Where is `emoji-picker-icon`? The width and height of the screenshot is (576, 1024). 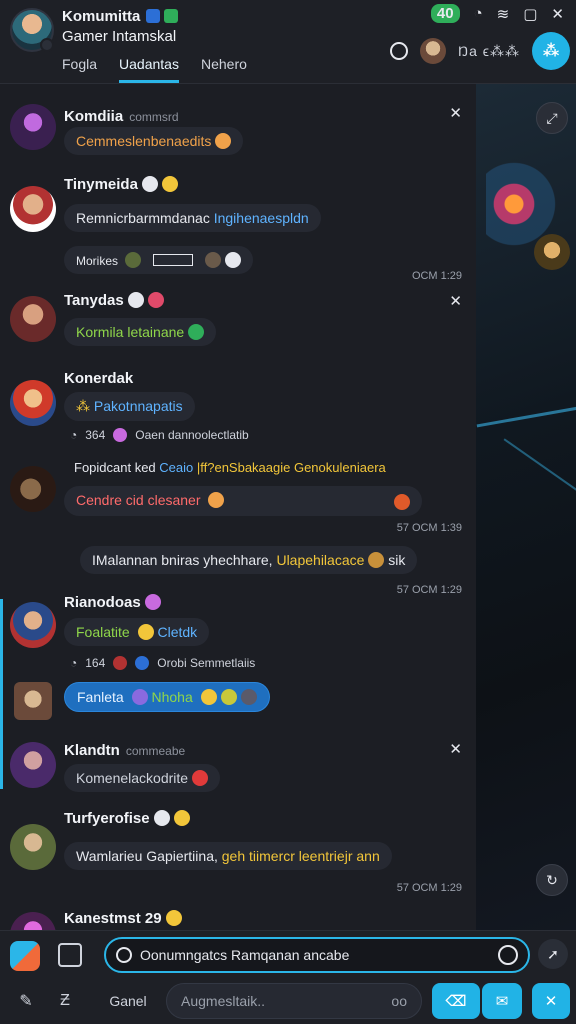
emoji-picker-icon is located at coordinates (124, 955).